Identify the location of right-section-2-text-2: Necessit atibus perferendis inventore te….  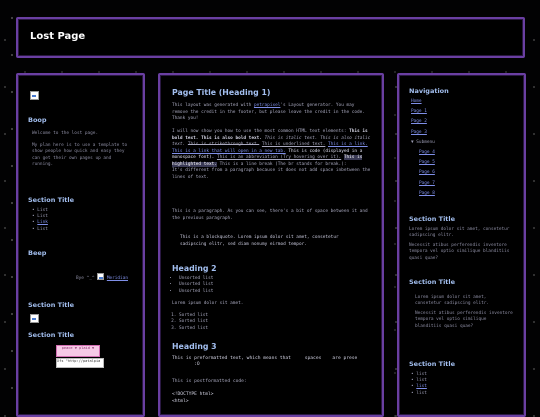
(464, 320).